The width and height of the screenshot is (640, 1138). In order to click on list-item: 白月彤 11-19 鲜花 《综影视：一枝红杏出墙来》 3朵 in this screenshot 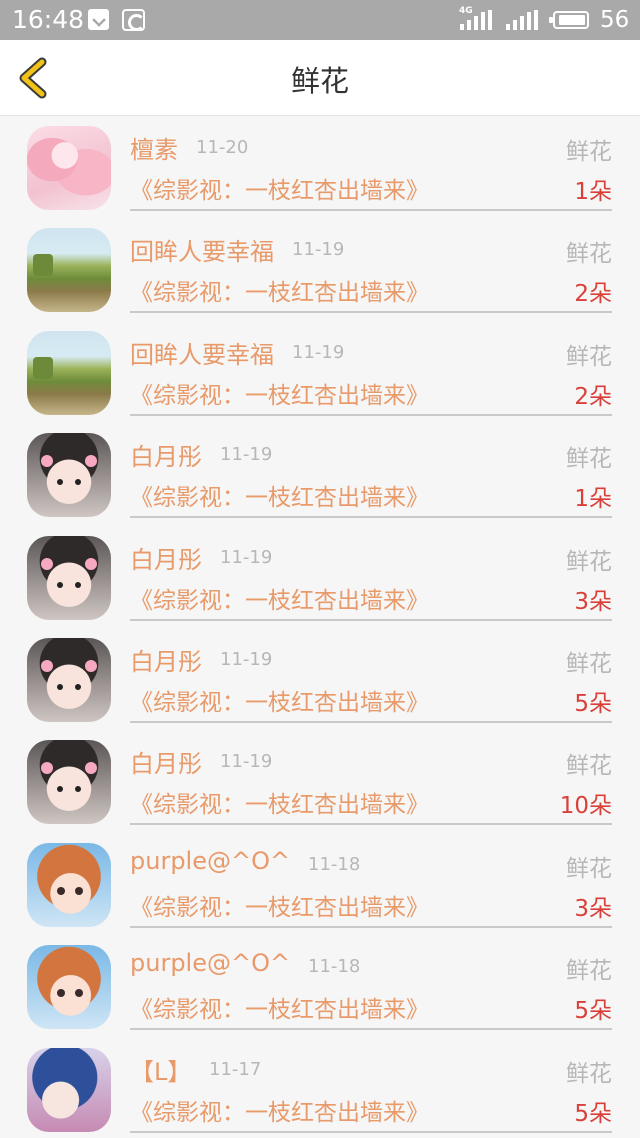, I will do `click(320, 578)`.